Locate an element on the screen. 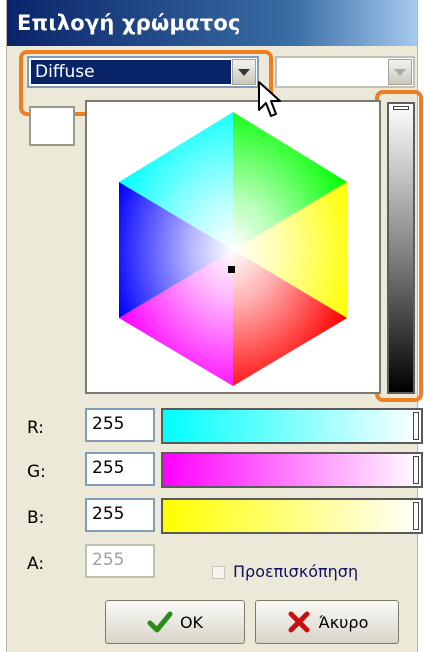 The width and height of the screenshot is (424, 652). ok-button: OK is located at coordinates (175, 622).